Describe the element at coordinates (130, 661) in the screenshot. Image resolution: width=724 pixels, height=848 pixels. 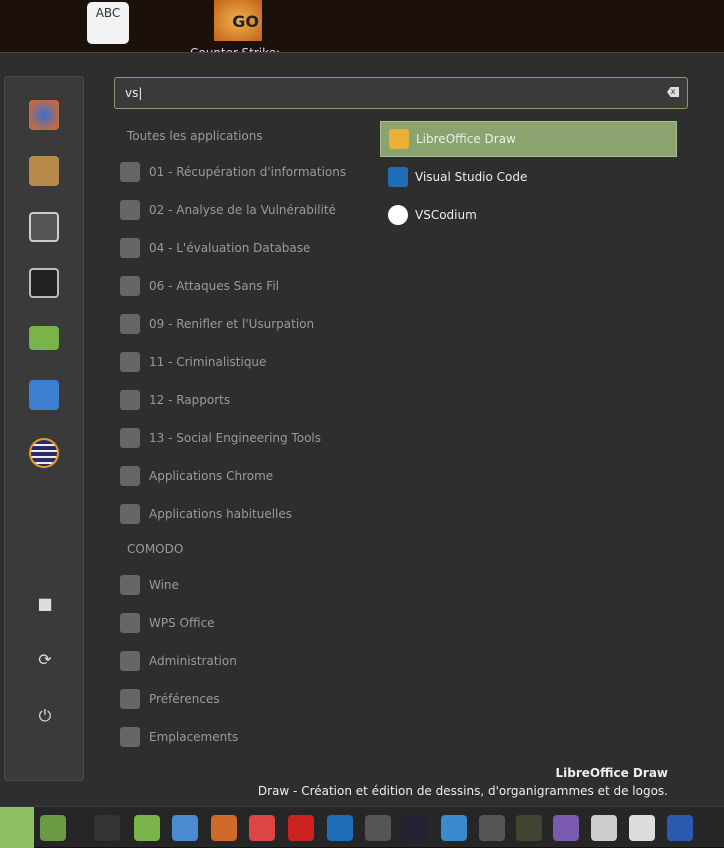
I see `admin-icon` at that location.